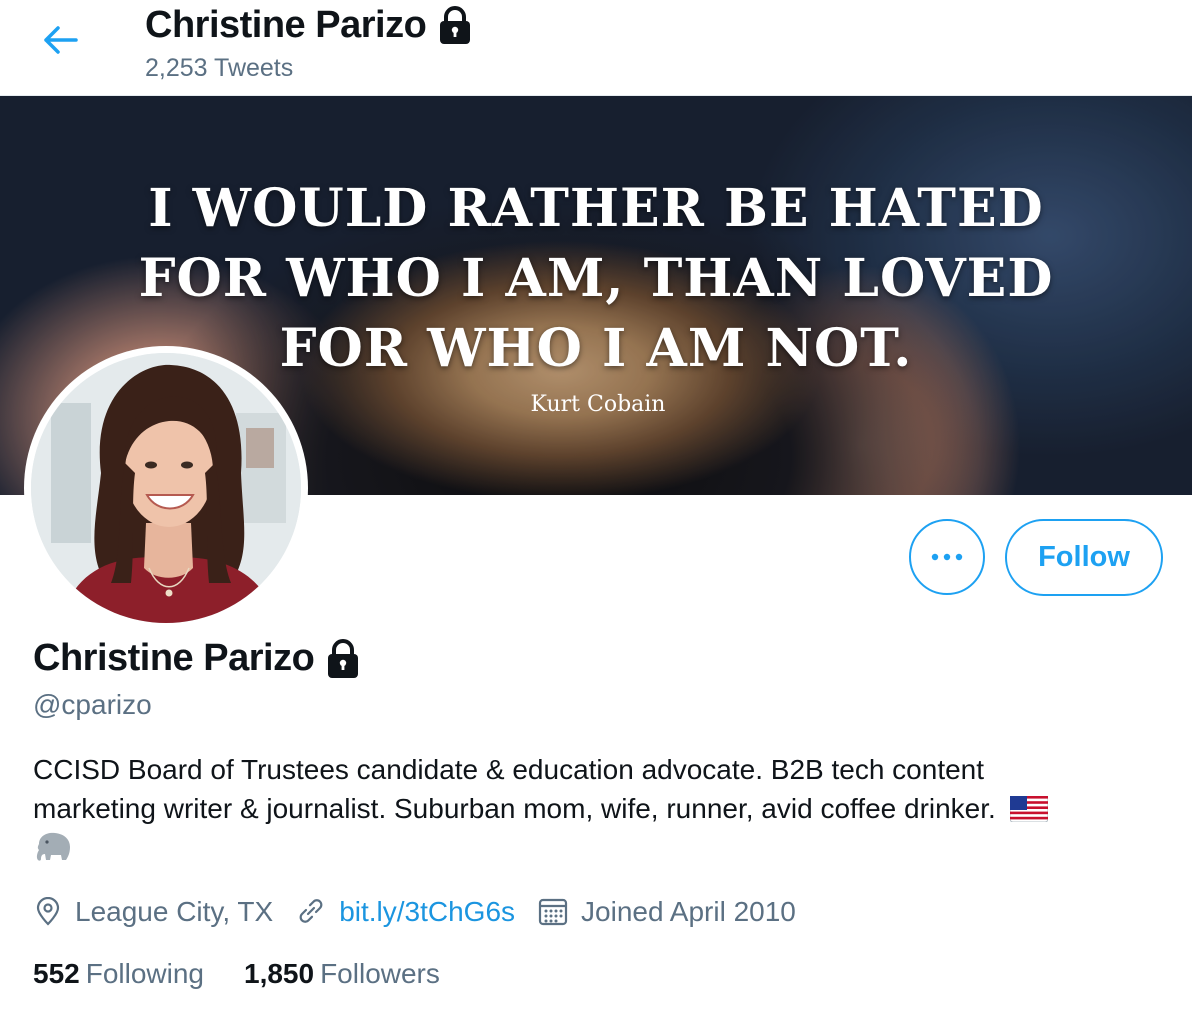  I want to click on profile-avatar, so click(166, 488).